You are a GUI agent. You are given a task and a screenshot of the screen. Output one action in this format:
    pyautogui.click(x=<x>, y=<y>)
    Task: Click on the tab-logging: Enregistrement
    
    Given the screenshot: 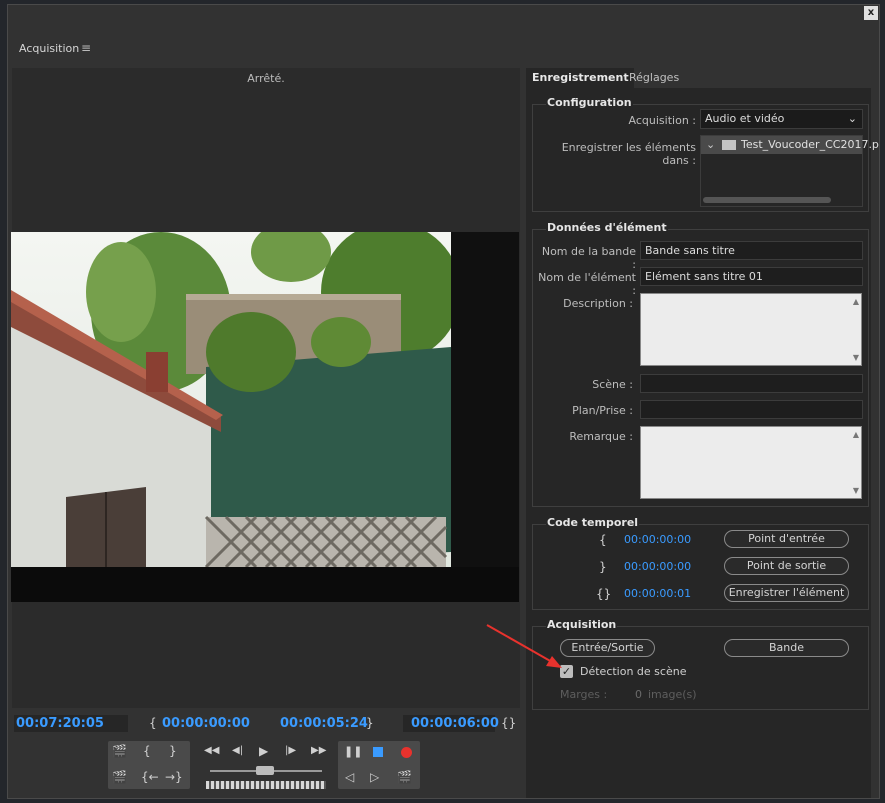 What is the action you would take?
    pyautogui.click(x=580, y=78)
    